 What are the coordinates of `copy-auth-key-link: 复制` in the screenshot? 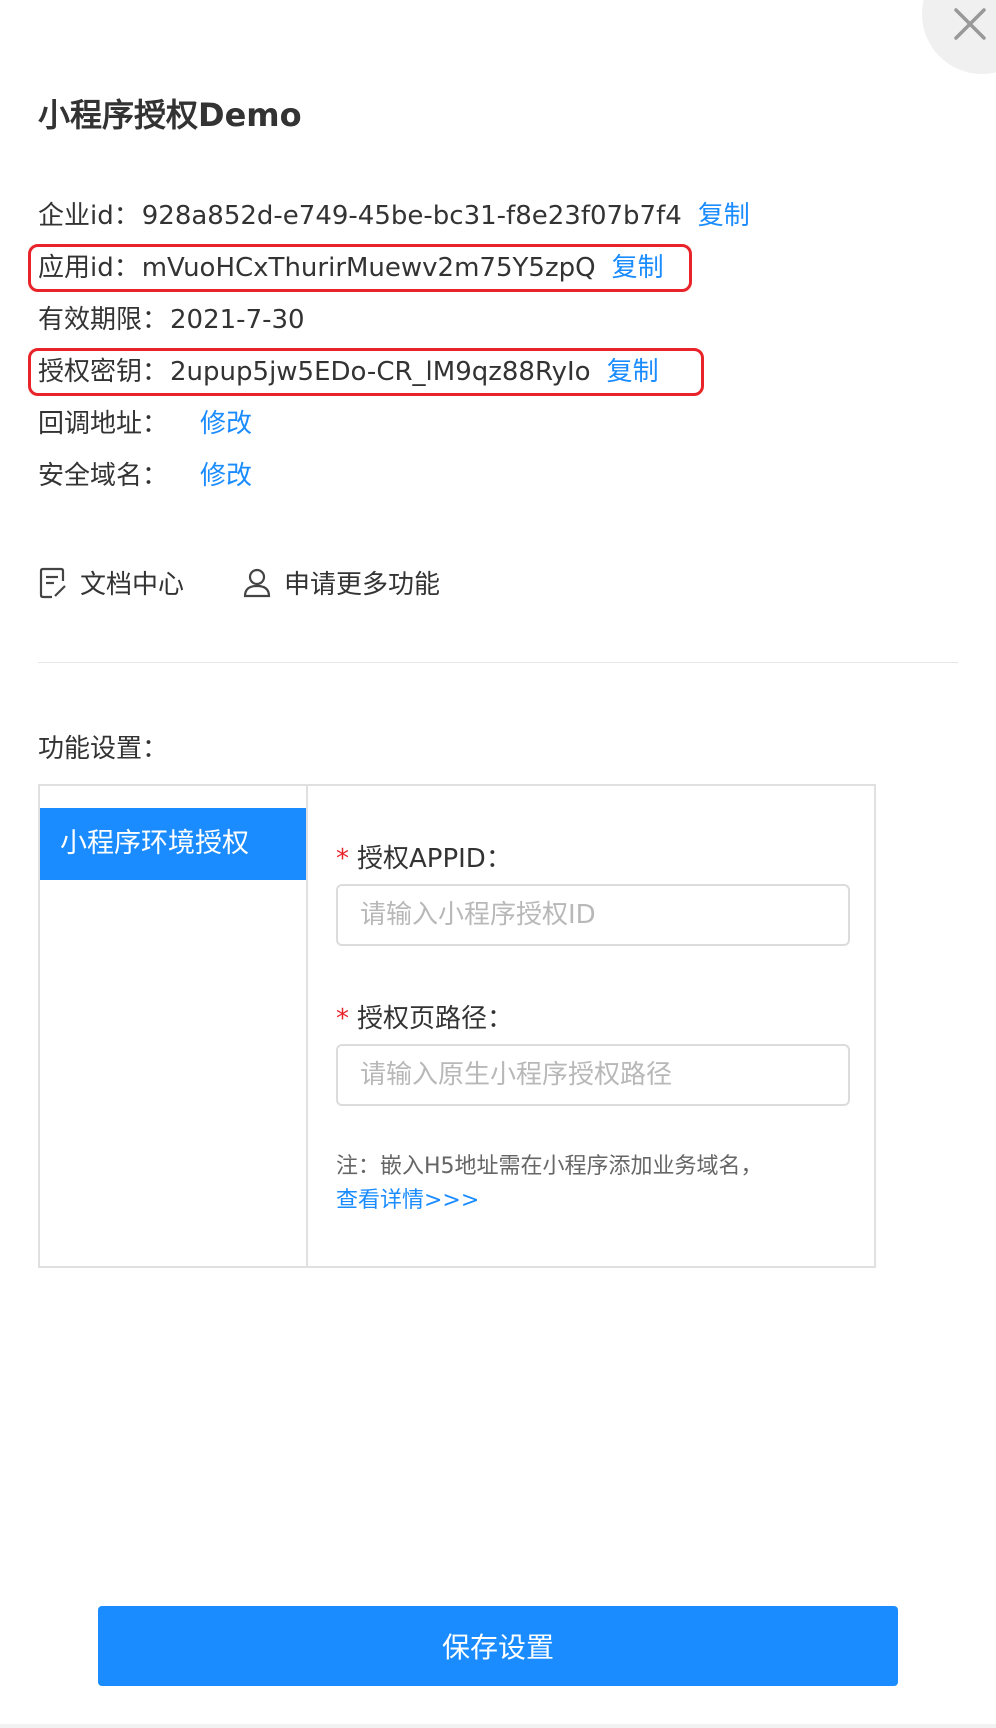 It's located at (633, 372).